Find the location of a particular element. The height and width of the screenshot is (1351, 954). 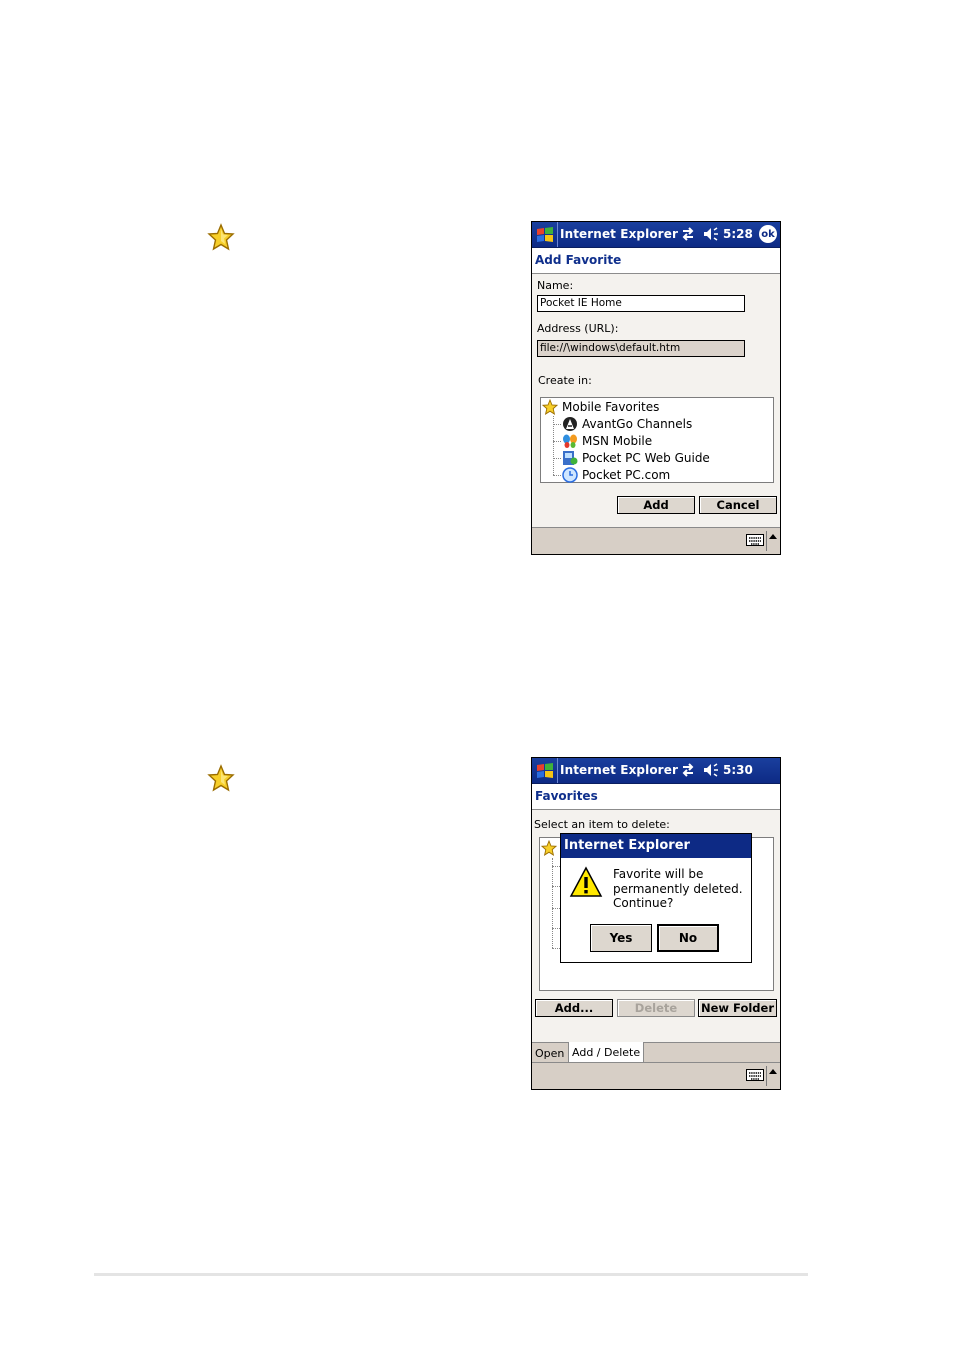

address-label: Address (URL): is located at coordinates (578, 328).